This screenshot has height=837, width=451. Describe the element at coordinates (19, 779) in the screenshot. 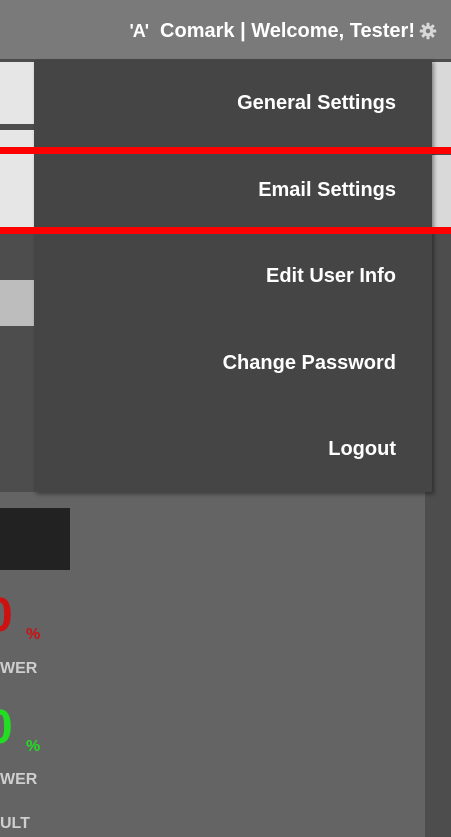

I see `stat-label-2: WER` at that location.